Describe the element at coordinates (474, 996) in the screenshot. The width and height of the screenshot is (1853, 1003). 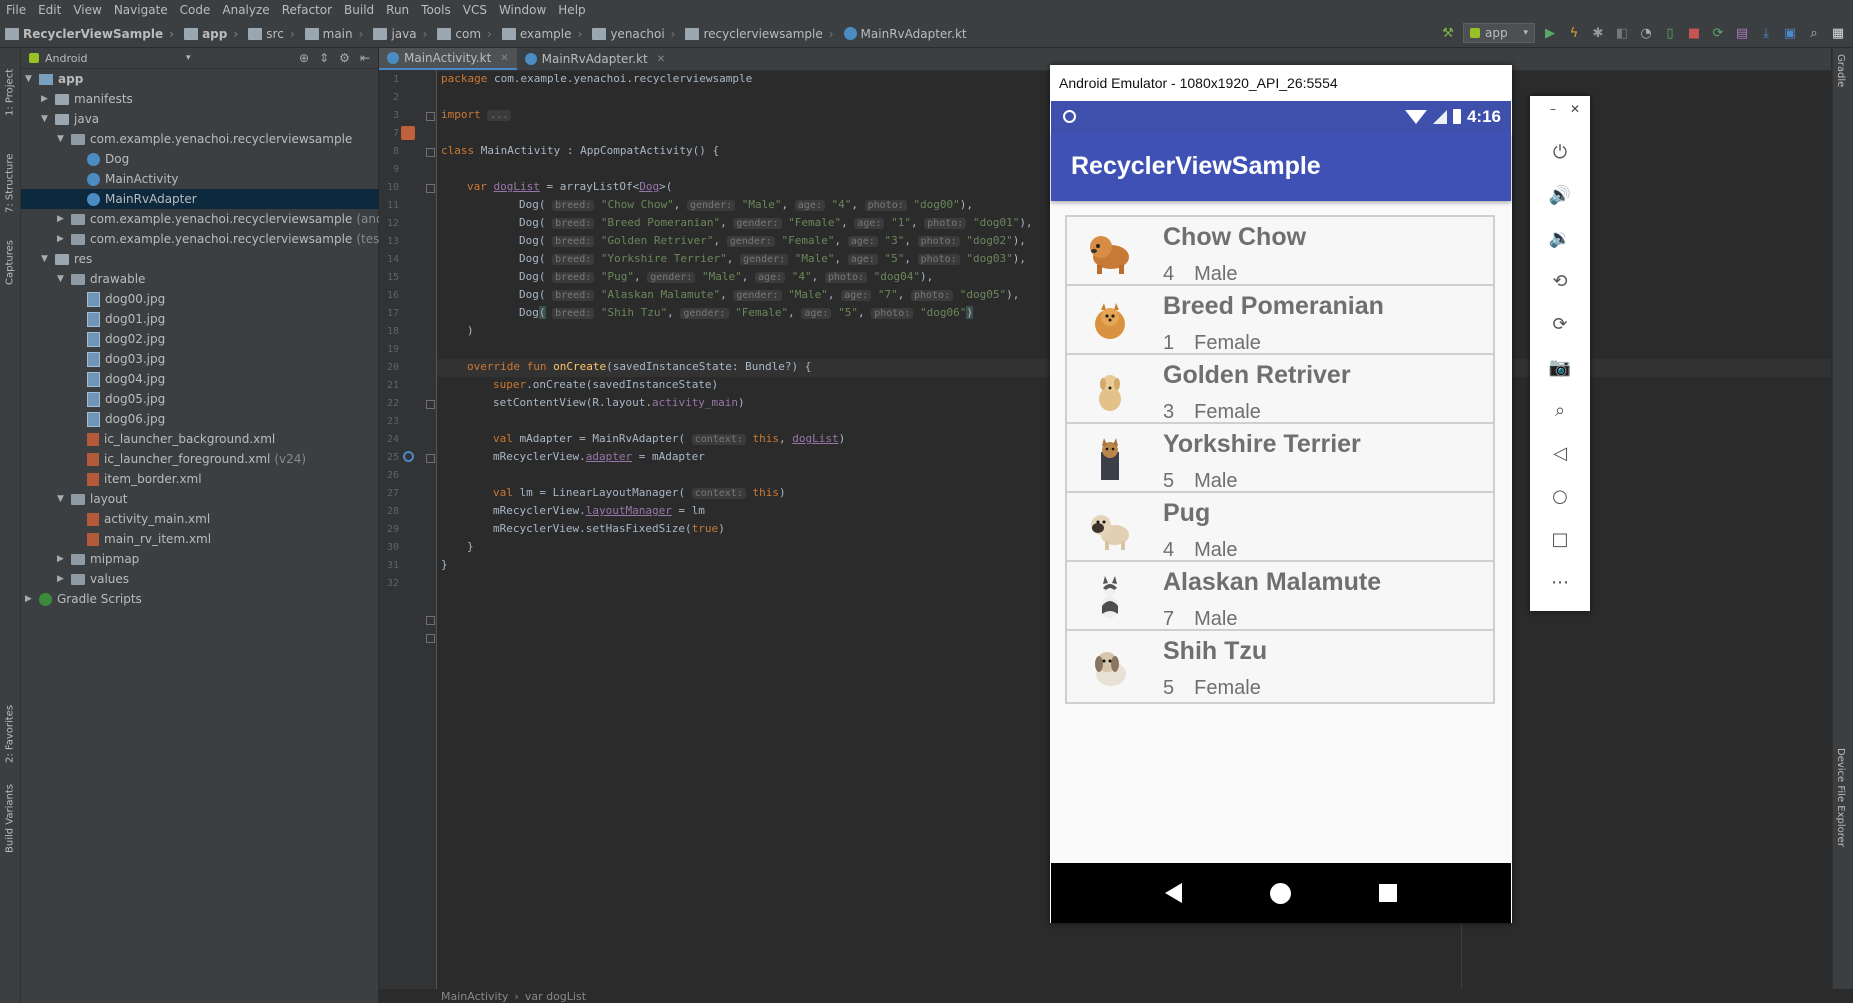
I see `editor-breadcrumb-item: MainActivity` at that location.